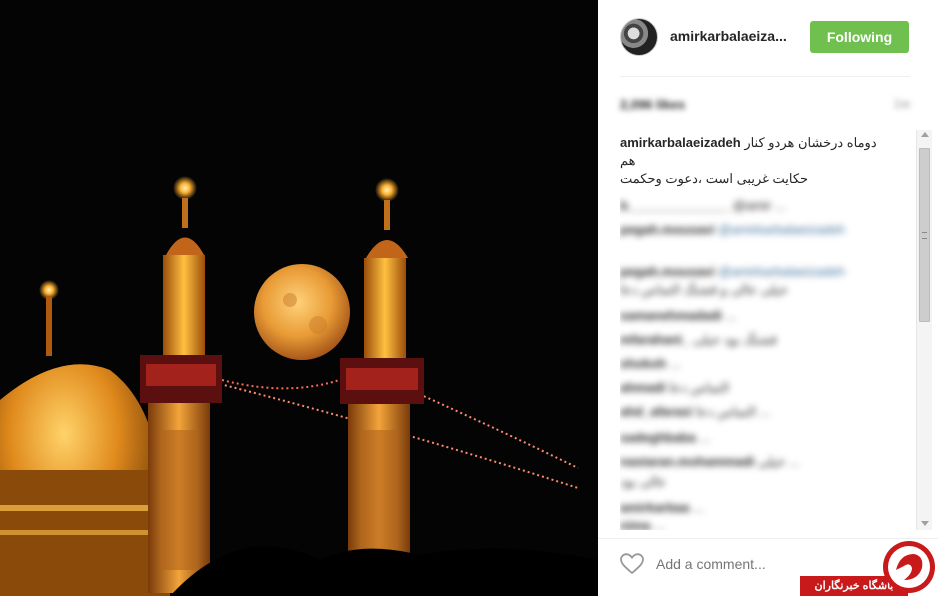 This screenshot has height=596, width=938. I want to click on post-time: 1w, so click(901, 103).